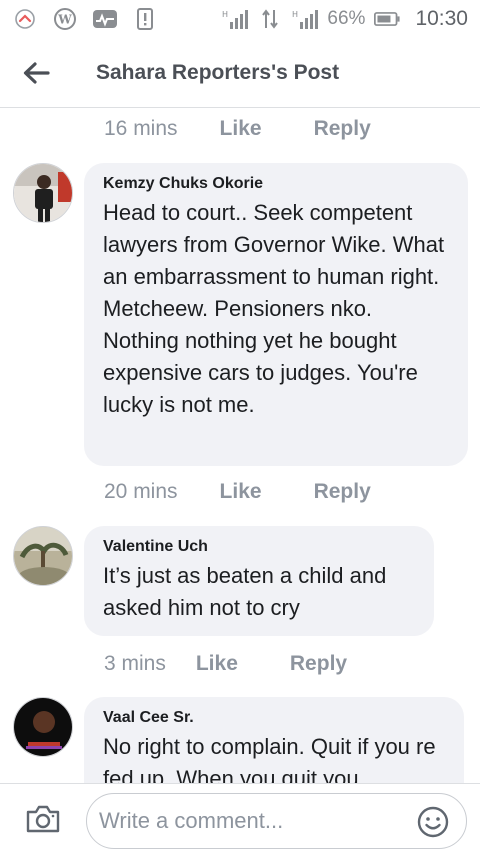 The image size is (480, 854). Describe the element at coordinates (258, 547) in the screenshot. I see `comment-author: Valentine Uch` at that location.